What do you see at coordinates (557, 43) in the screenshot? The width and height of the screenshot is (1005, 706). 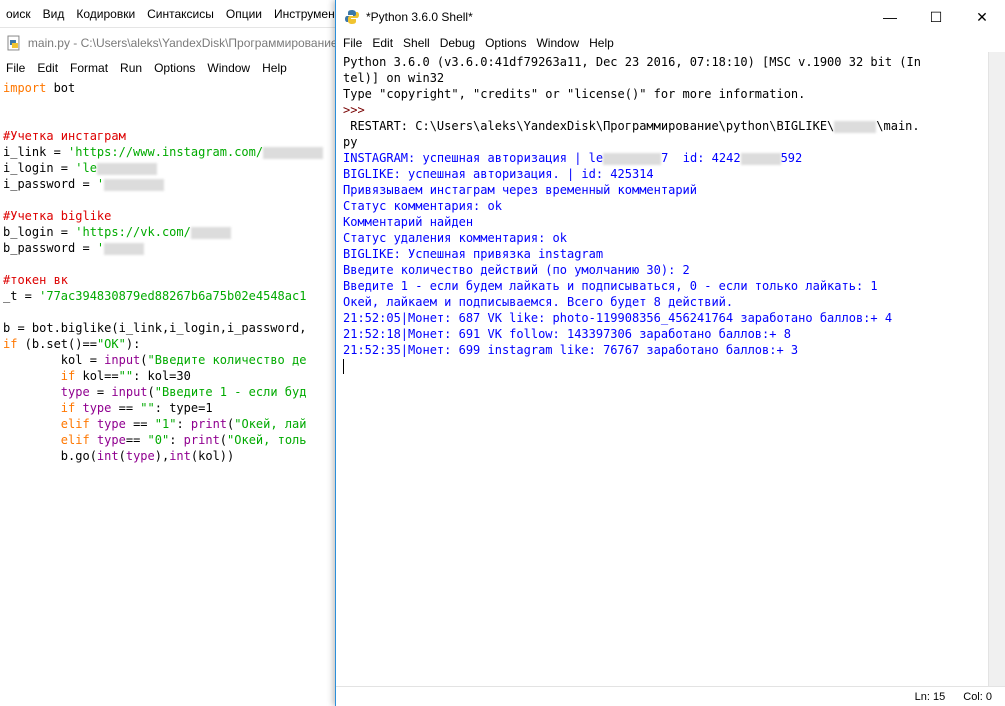 I see `shell-menu-window: Window` at bounding box center [557, 43].